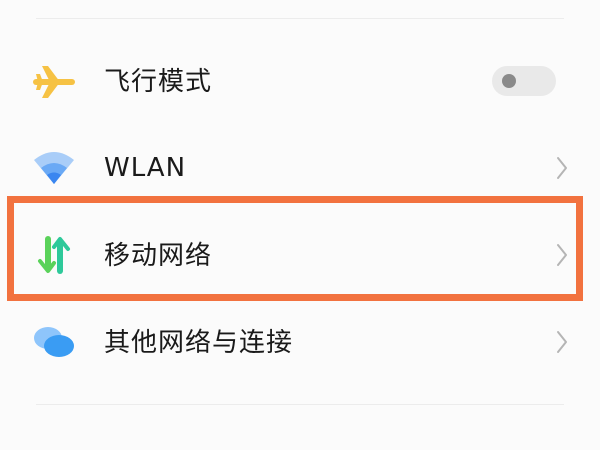  What do you see at coordinates (158, 82) in the screenshot?
I see `airplane-mode-label: 飞行模式` at bounding box center [158, 82].